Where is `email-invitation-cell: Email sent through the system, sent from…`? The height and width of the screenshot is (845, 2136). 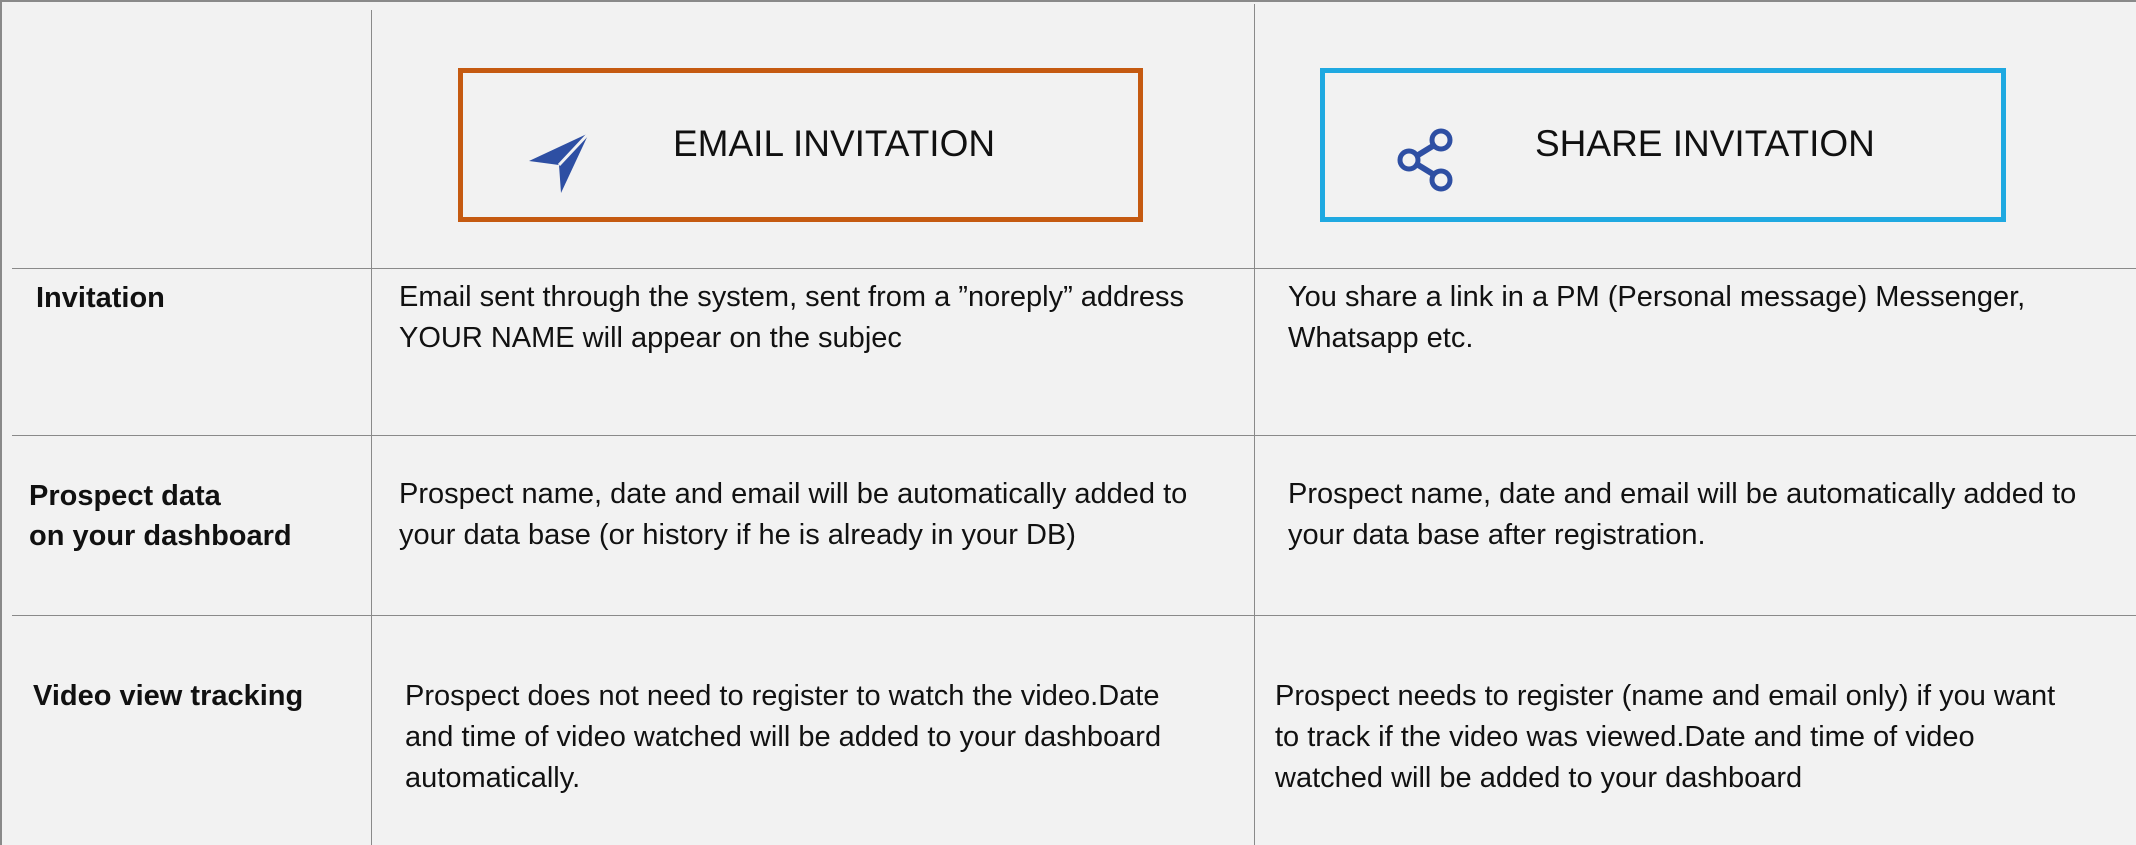
email-invitation-cell: Email sent through the system, sent from… is located at coordinates (791, 317).